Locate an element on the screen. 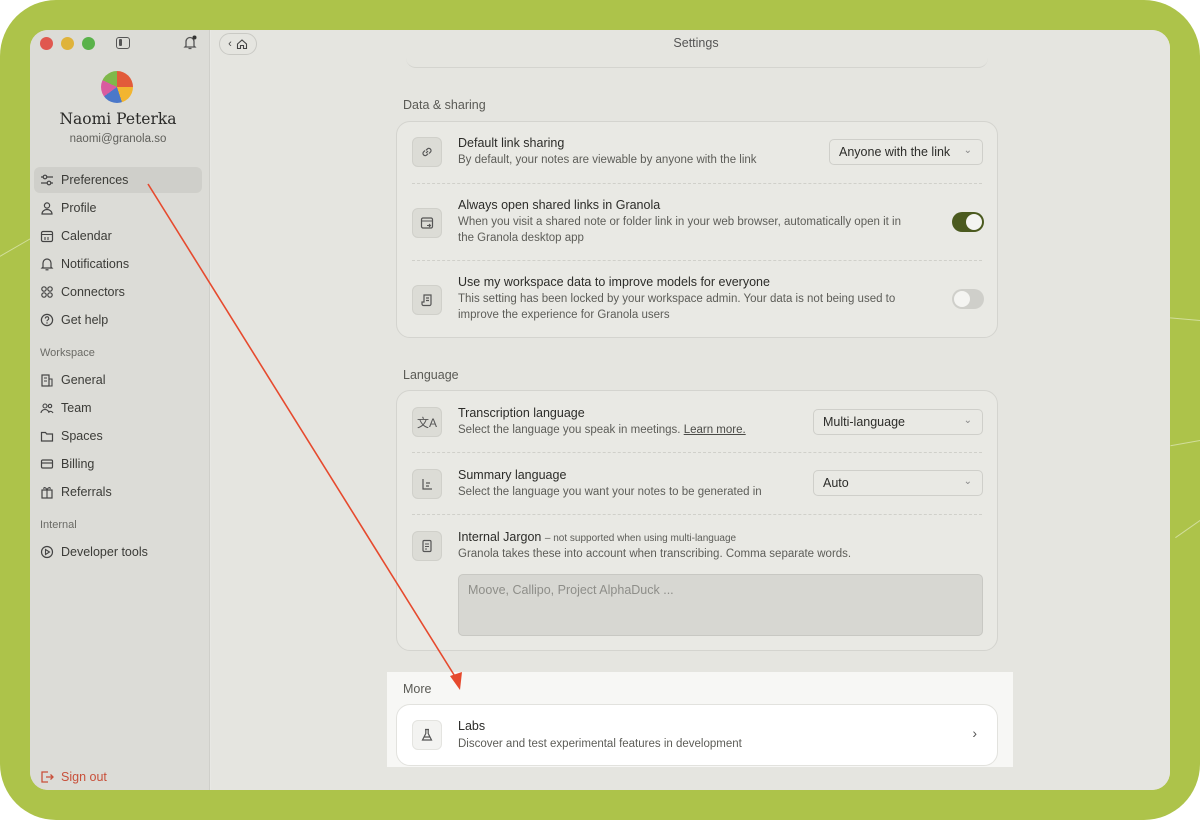 The image size is (1200, 820). transcription-select: Multi-language ⌄ is located at coordinates (898, 422).